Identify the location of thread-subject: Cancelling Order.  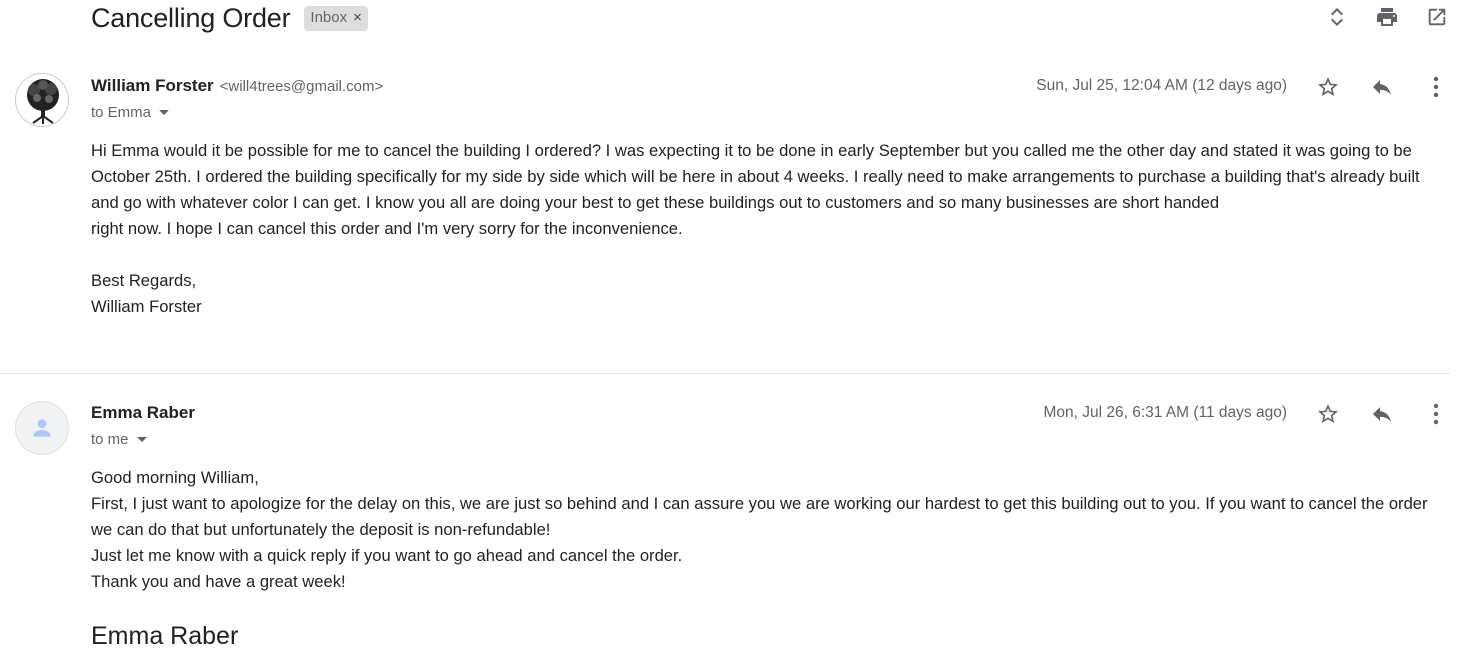
(191, 17).